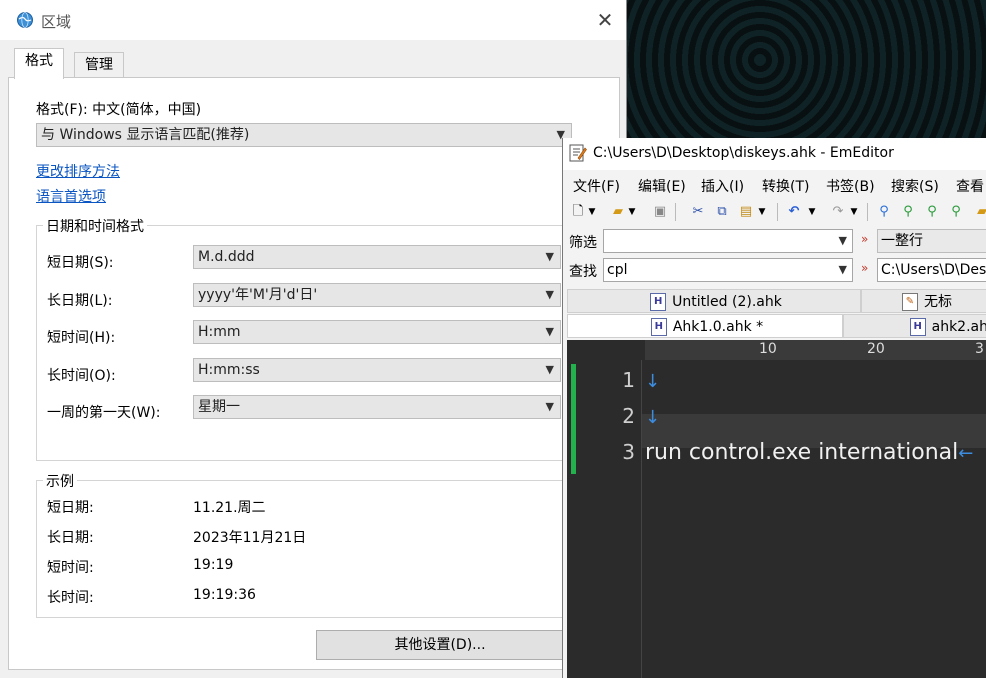 The image size is (986, 678). What do you see at coordinates (768, 349) in the screenshot?
I see `ruler-number: 10` at bounding box center [768, 349].